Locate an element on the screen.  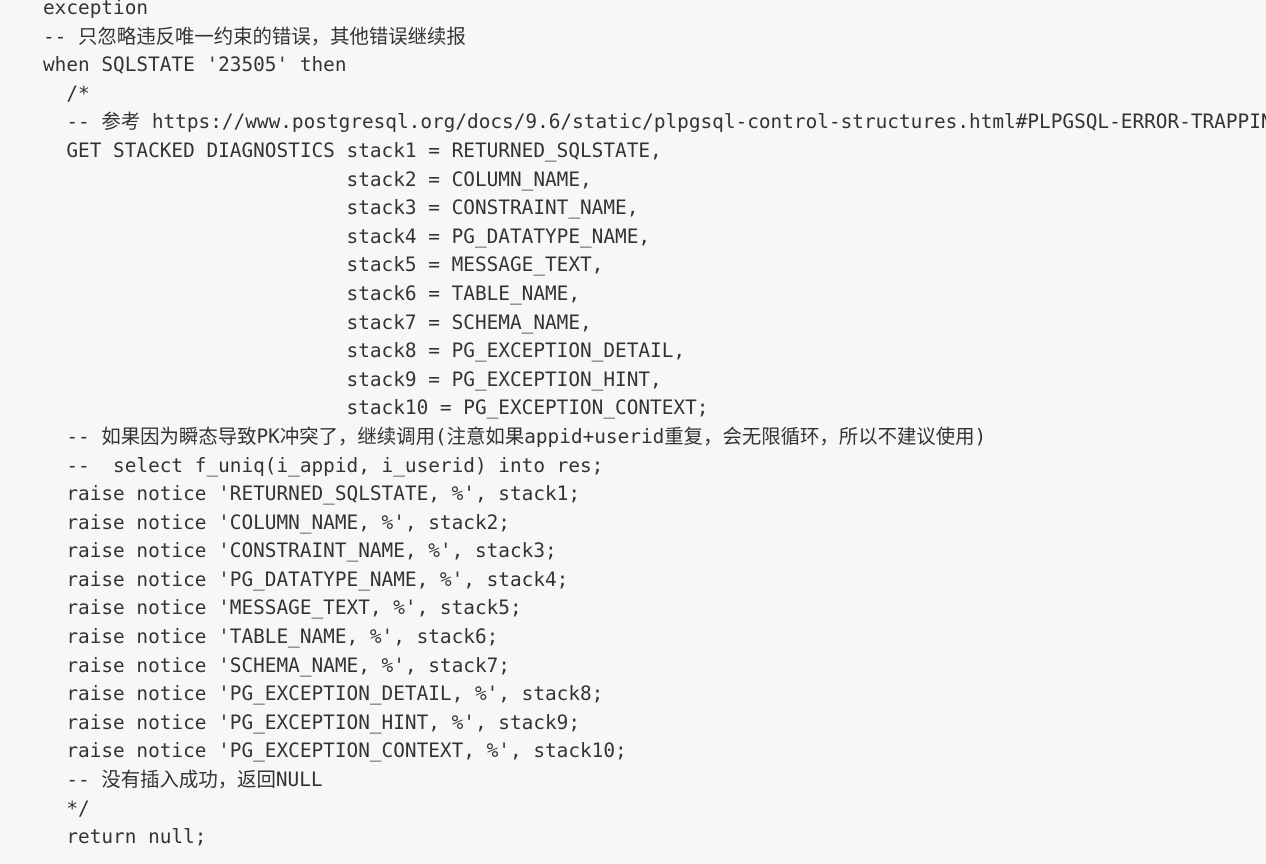
code-line: exception is located at coordinates (96, 9).